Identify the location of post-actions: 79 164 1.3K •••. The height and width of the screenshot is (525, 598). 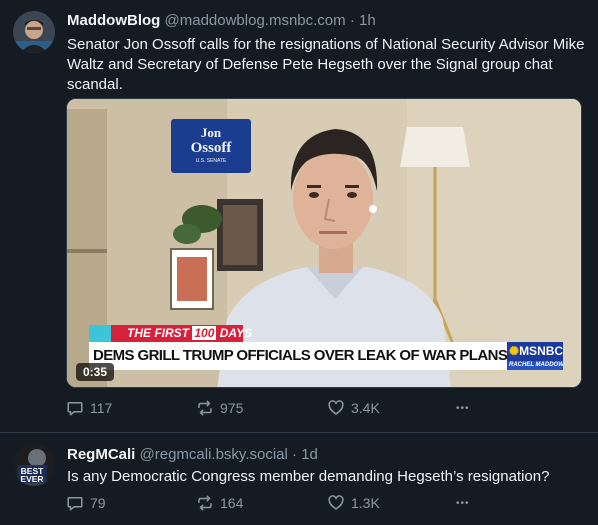
(326, 503).